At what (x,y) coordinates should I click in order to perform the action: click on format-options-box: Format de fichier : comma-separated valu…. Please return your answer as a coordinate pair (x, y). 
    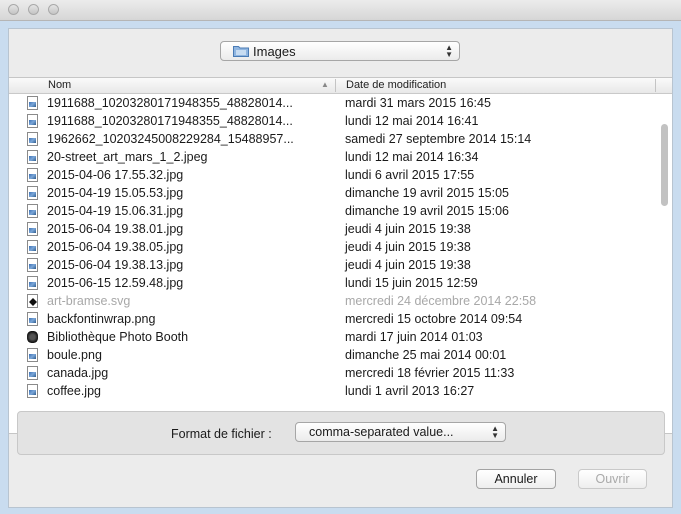
    Looking at the image, I should click on (341, 433).